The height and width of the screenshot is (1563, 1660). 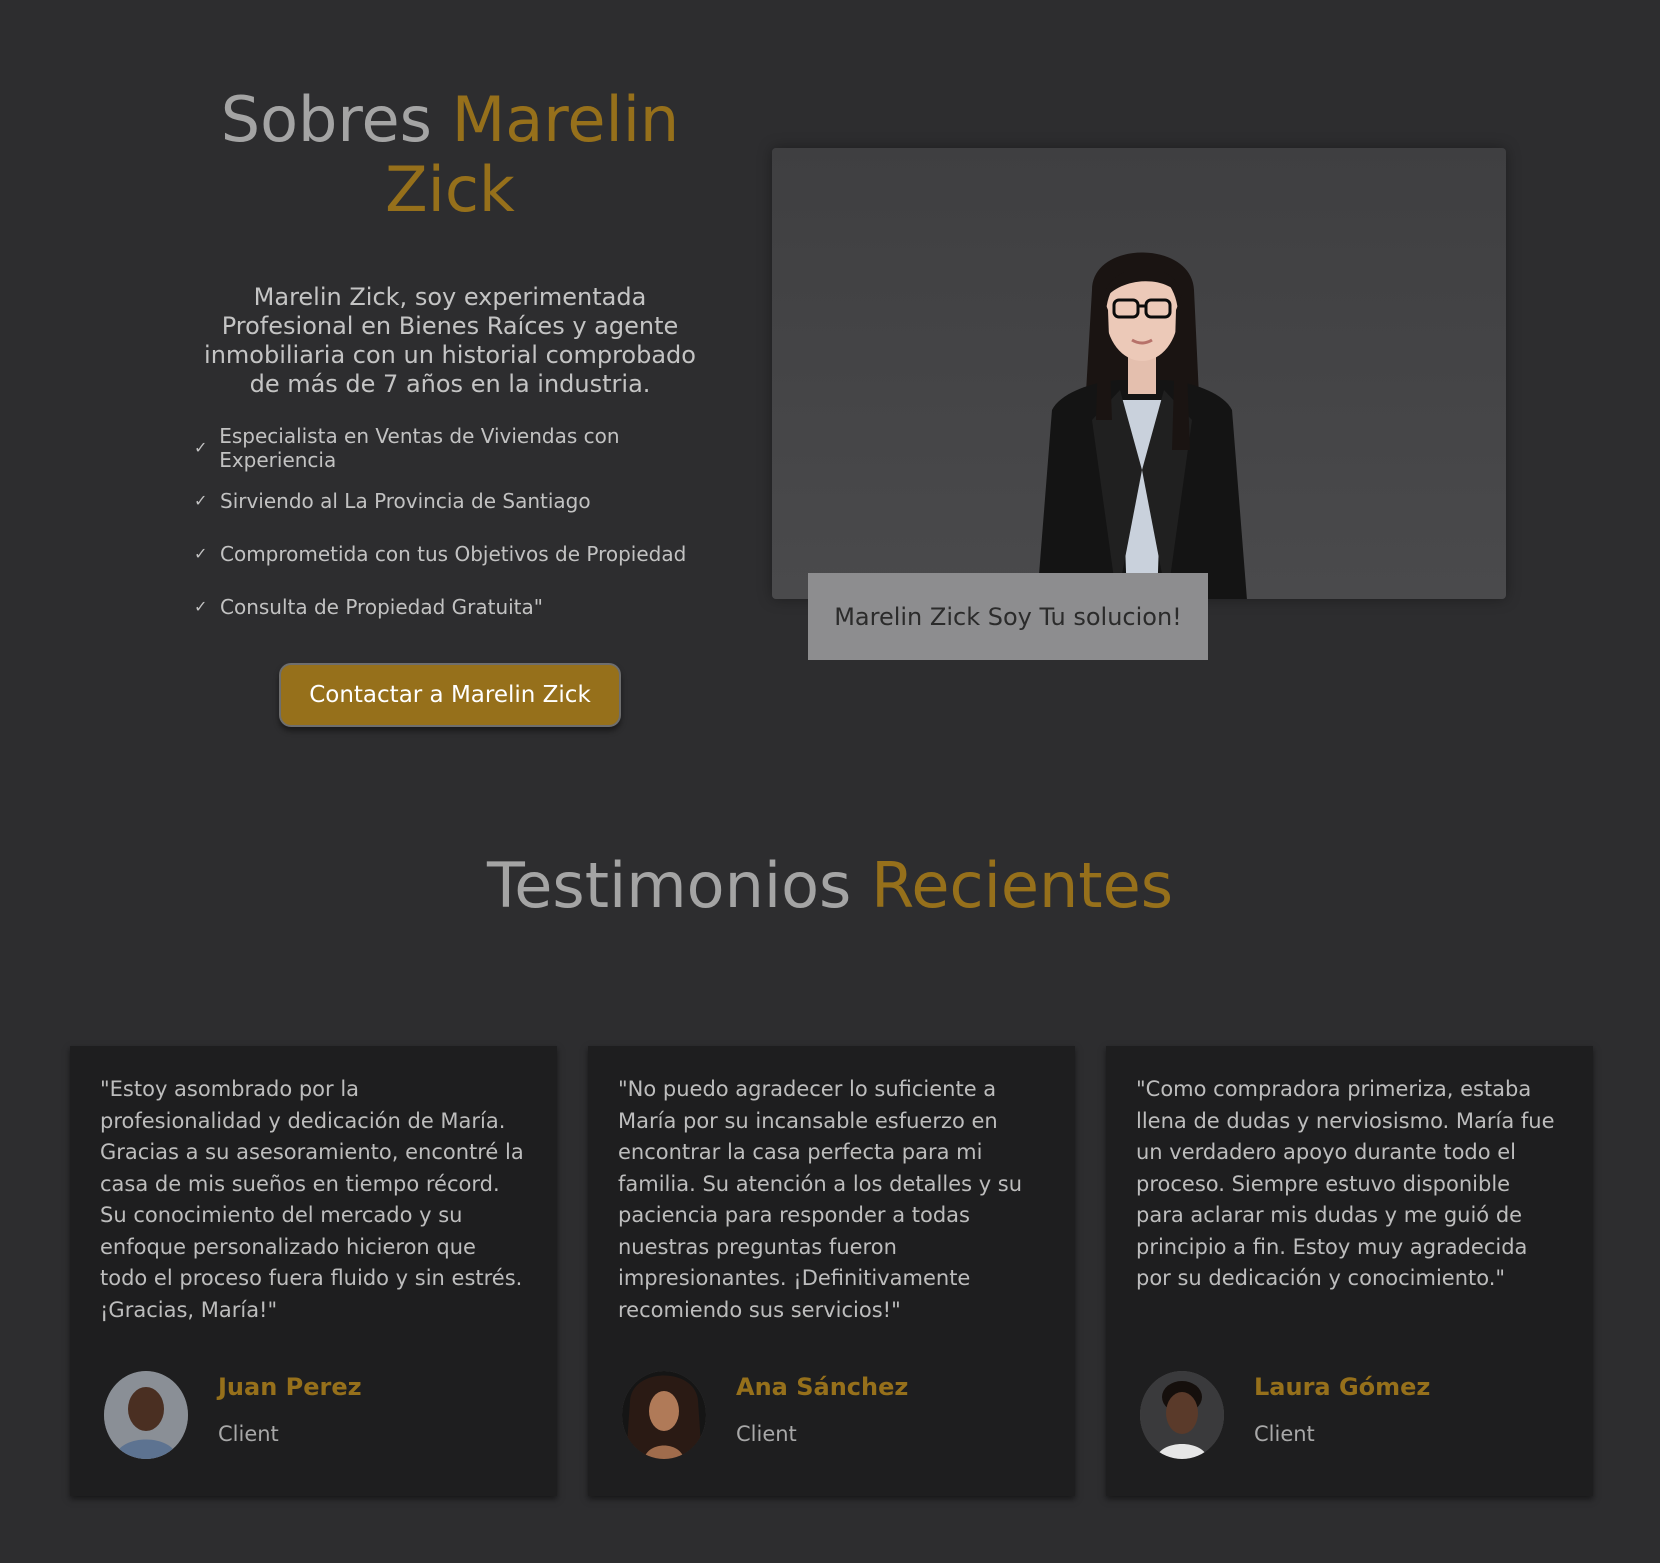 I want to click on testimonials-title-part2: Recientes, so click(x=1022, y=885).